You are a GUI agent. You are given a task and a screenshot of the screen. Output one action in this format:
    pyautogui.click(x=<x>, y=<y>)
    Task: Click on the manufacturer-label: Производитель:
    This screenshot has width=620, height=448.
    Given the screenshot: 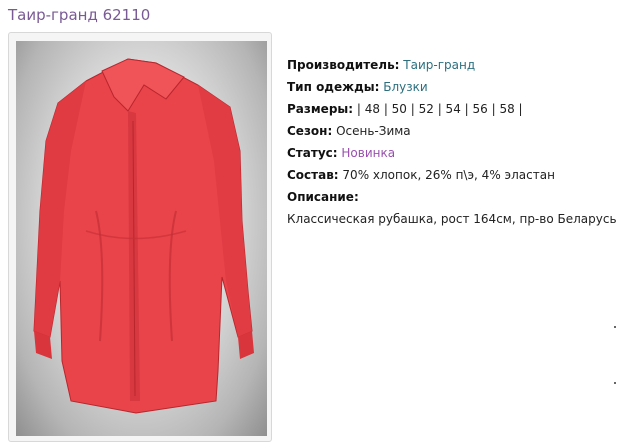 What is the action you would take?
    pyautogui.click(x=343, y=65)
    